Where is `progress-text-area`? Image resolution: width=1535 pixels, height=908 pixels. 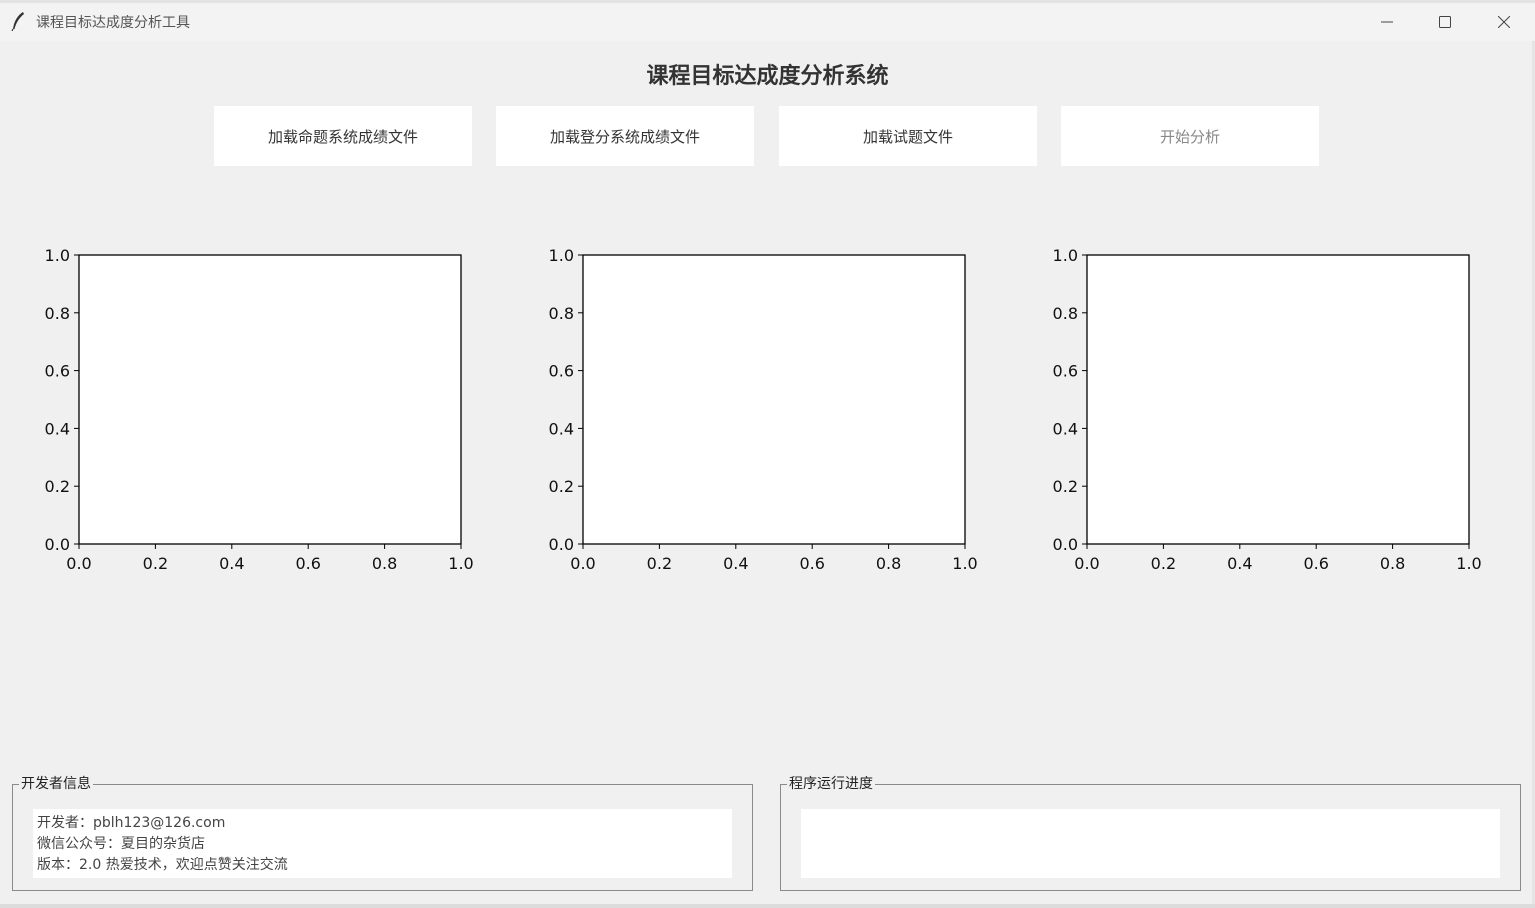
progress-text-area is located at coordinates (1150, 843).